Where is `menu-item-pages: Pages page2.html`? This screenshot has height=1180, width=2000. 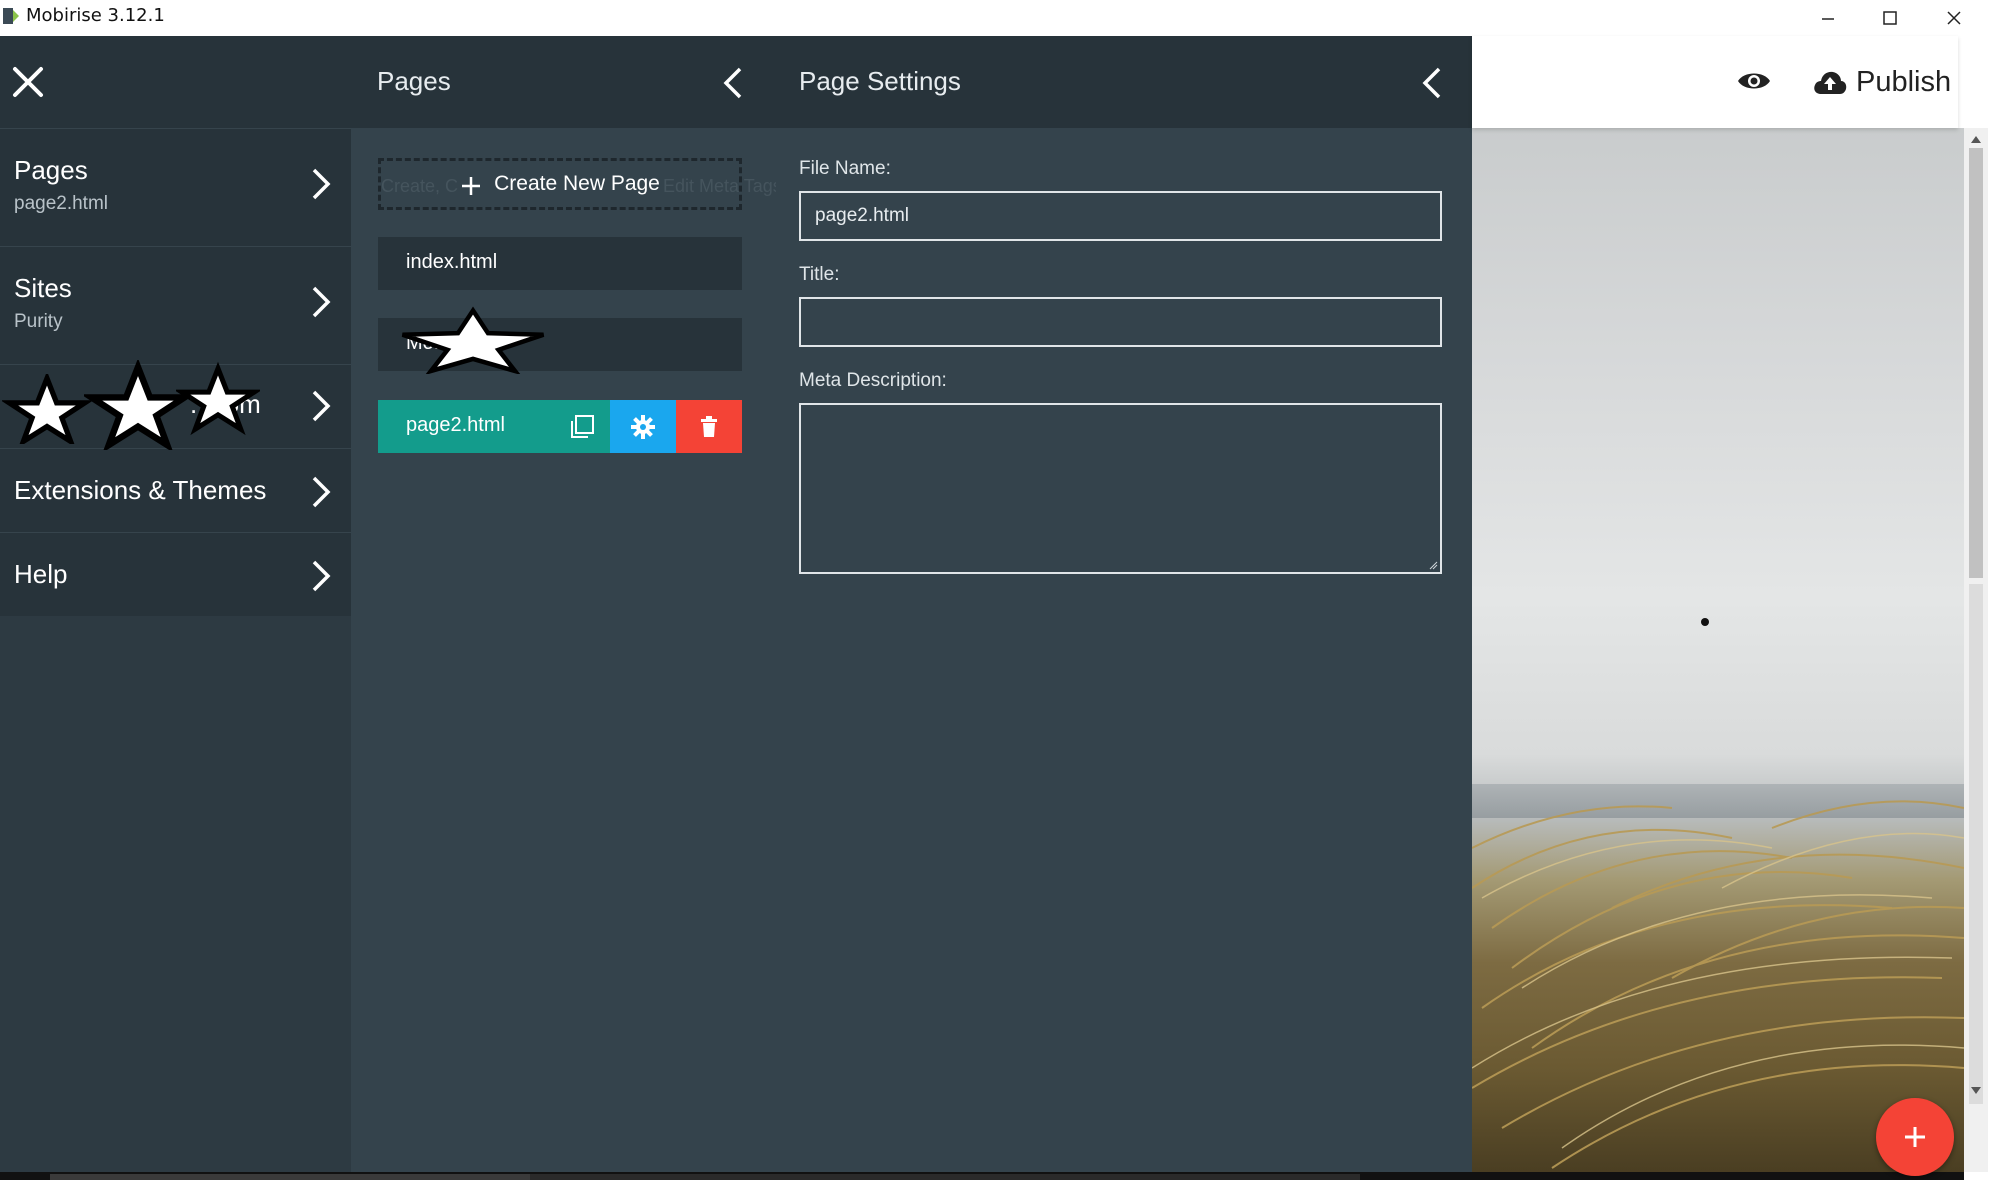
menu-item-pages: Pages page2.html is located at coordinates (175, 187).